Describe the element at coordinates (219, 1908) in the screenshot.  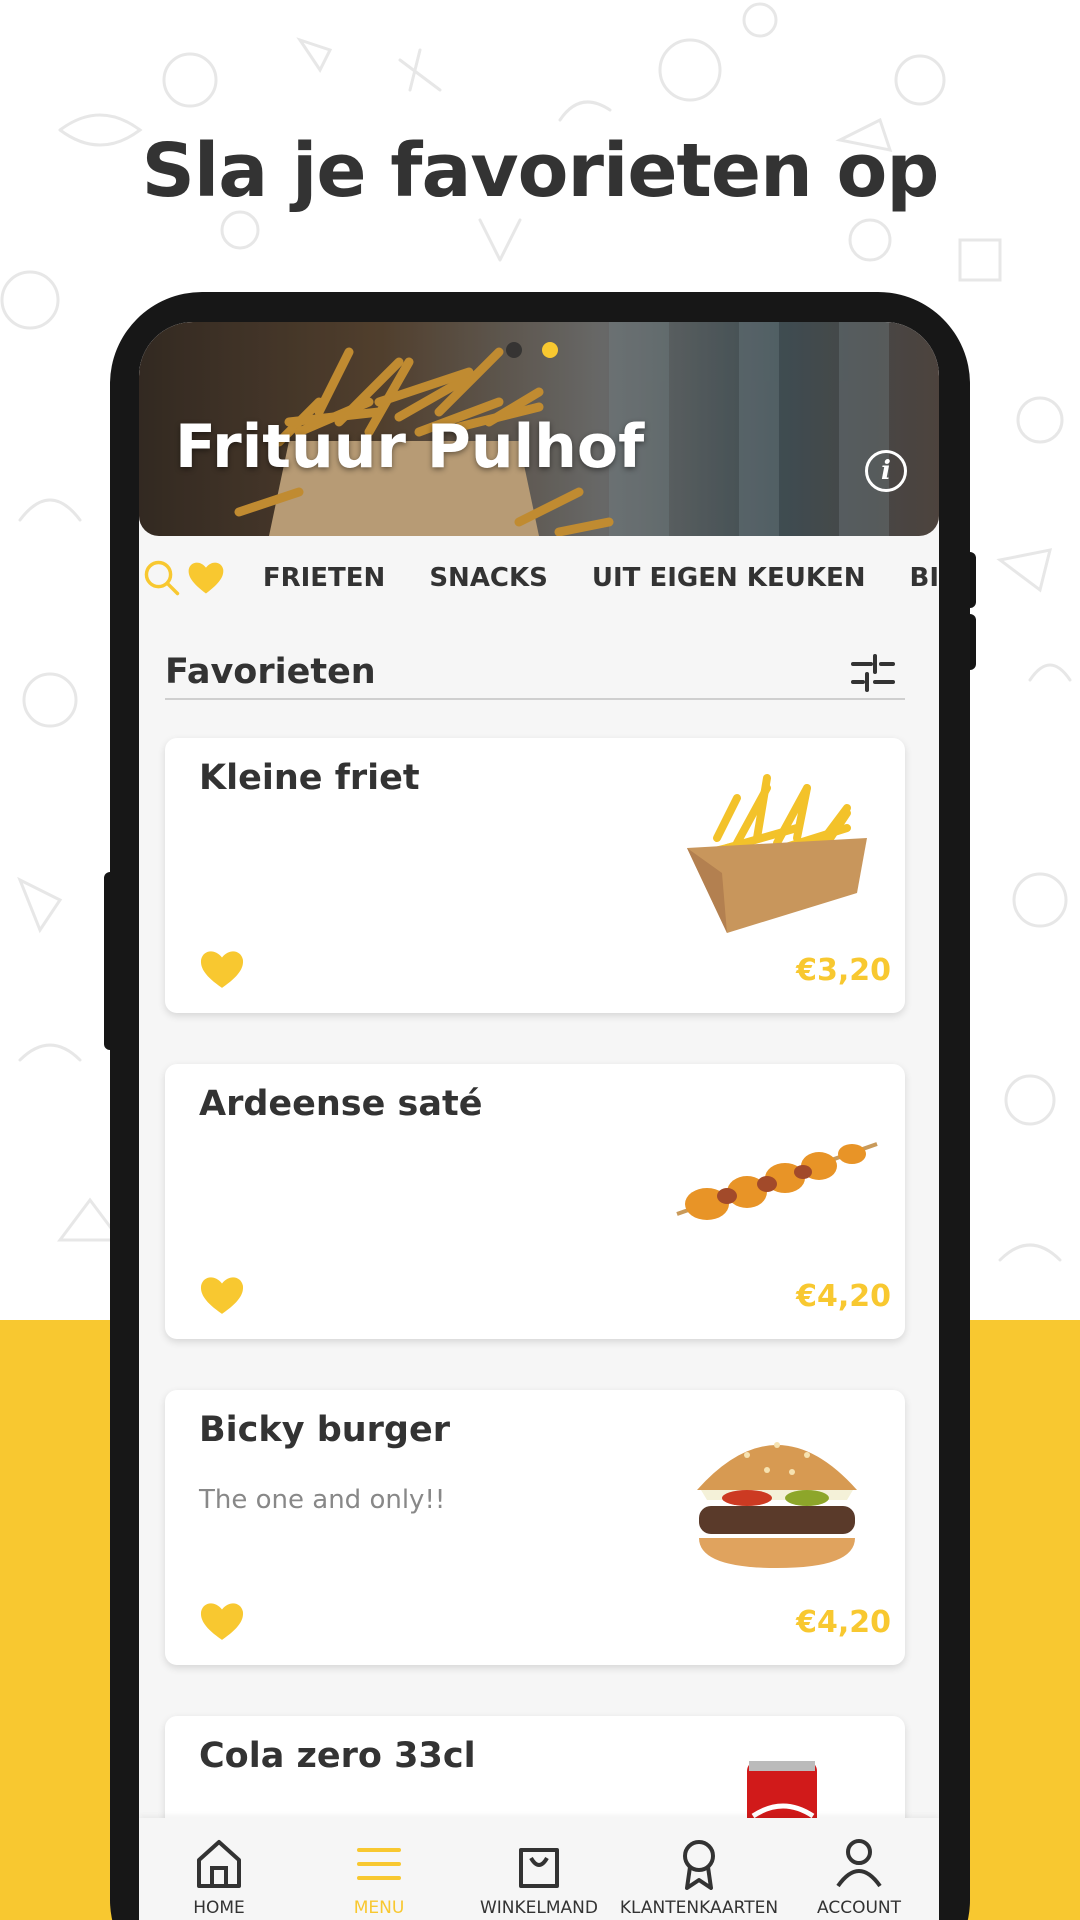
I see `nav-label: HOME` at that location.